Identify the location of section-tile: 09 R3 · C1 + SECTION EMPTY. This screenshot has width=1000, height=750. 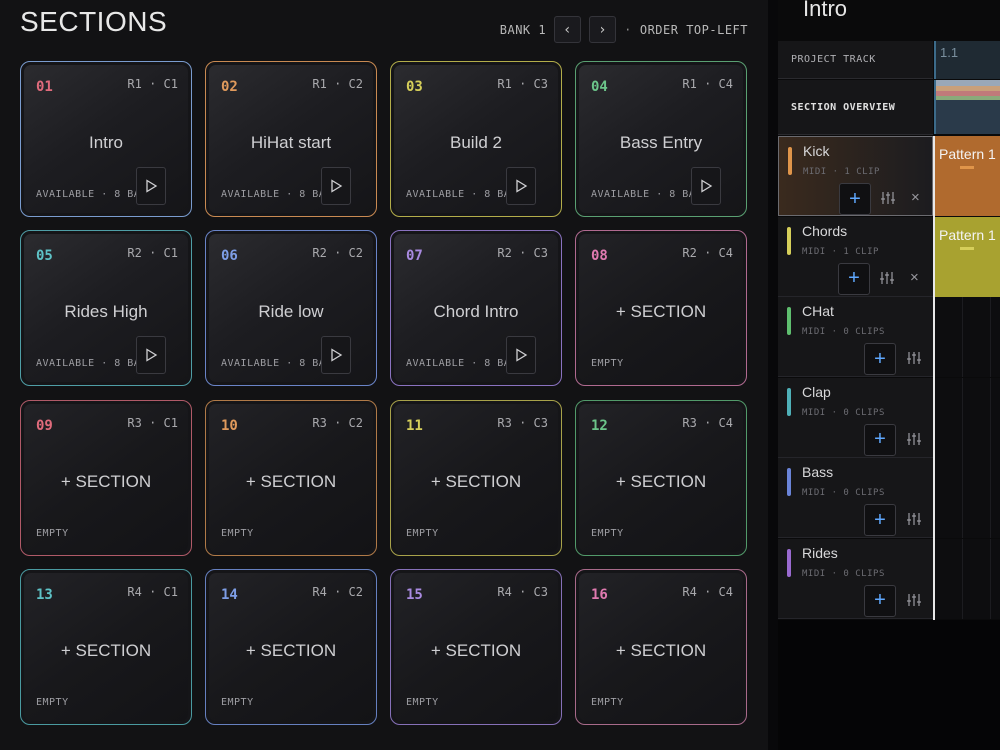
(106, 478).